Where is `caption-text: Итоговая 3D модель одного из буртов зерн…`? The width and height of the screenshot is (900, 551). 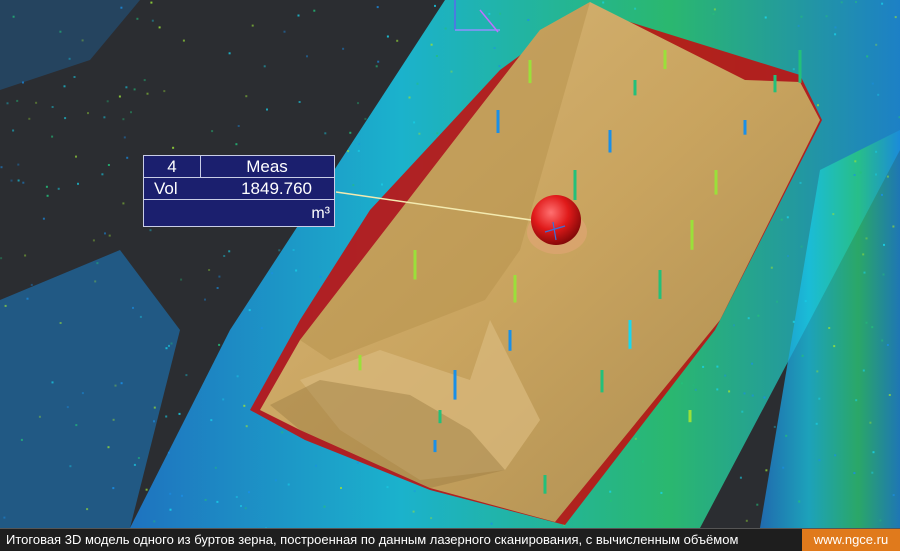 caption-text: Итоговая 3D модель одного из буртов зерн… is located at coordinates (372, 539).